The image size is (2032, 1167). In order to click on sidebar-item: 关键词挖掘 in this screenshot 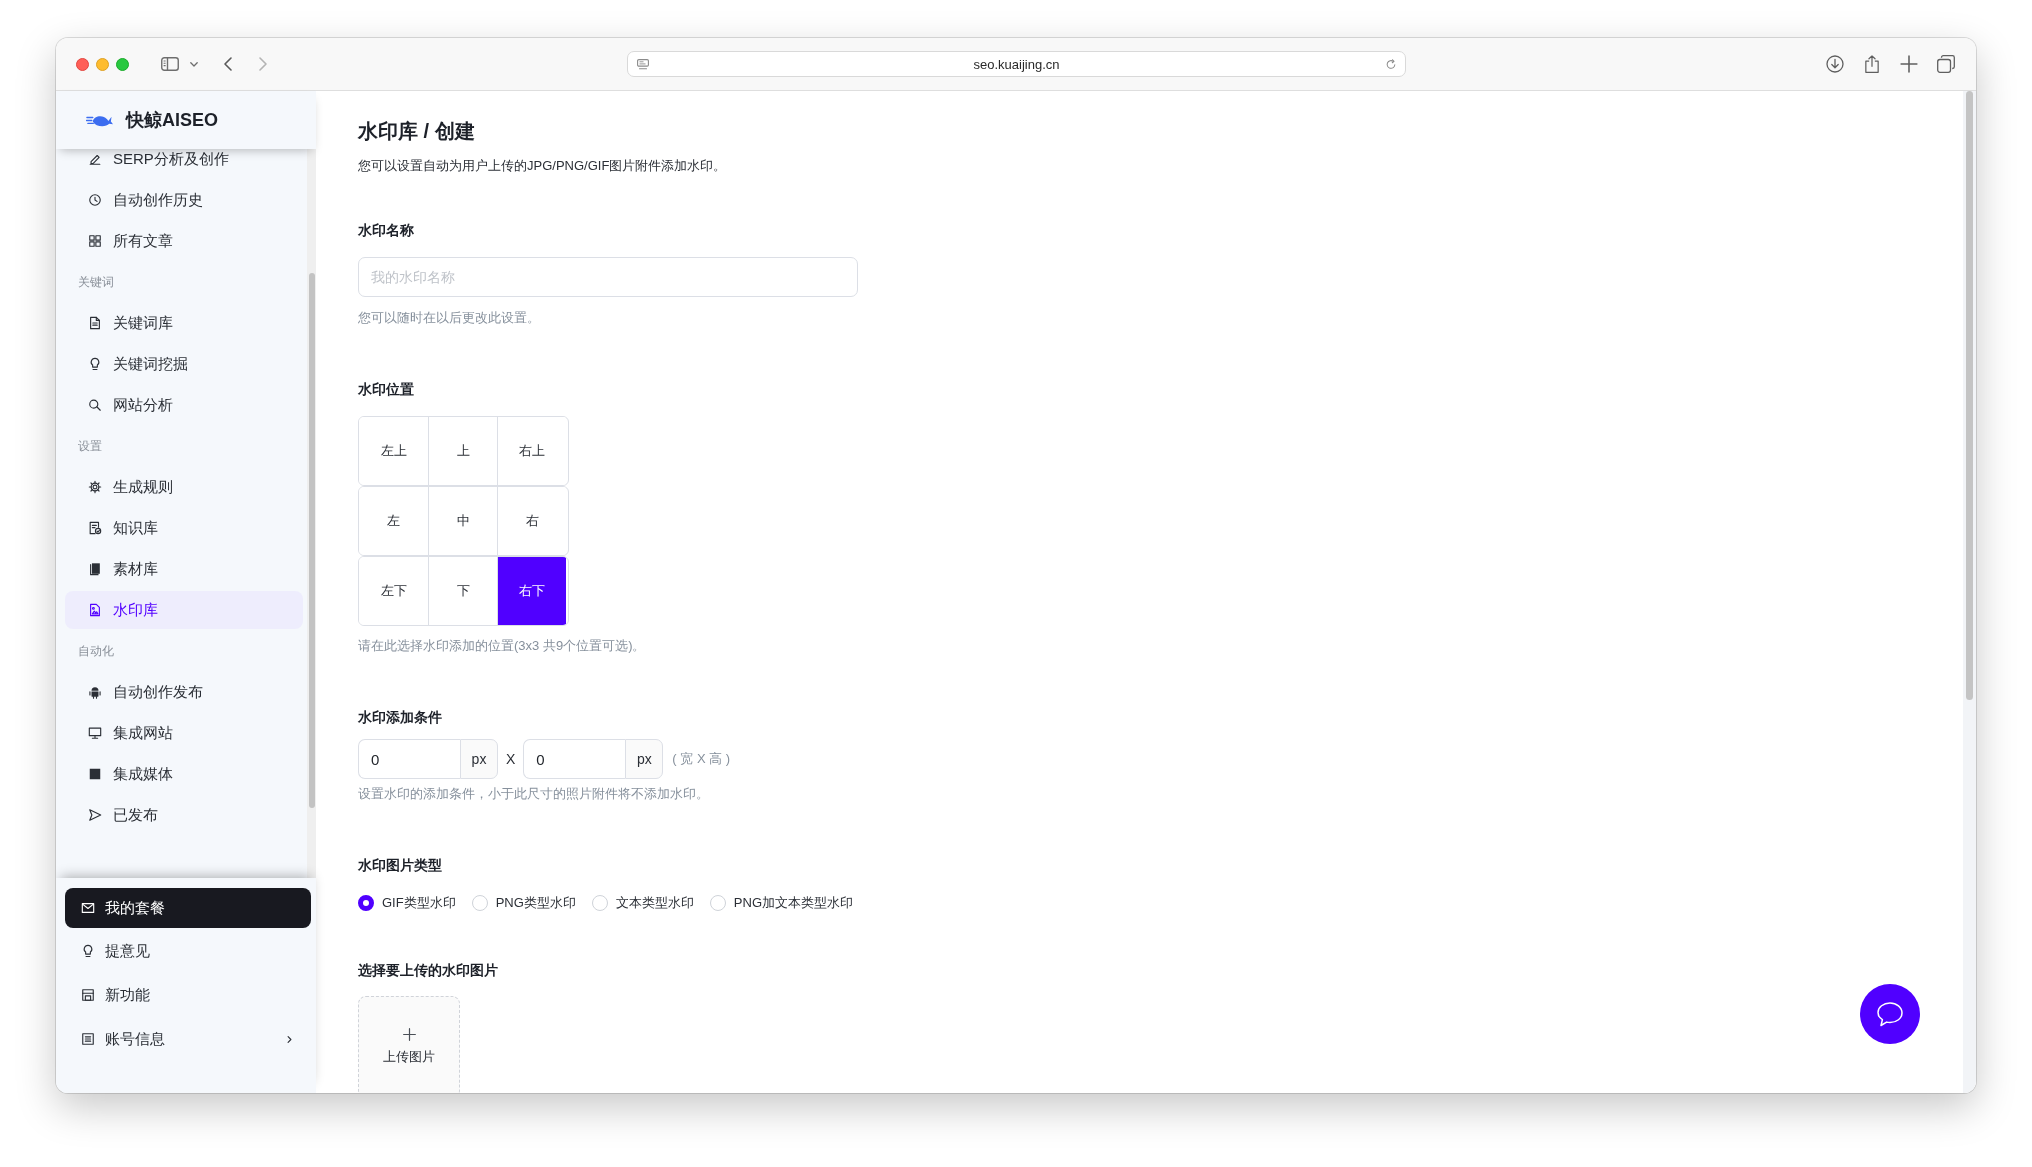, I will do `click(184, 364)`.